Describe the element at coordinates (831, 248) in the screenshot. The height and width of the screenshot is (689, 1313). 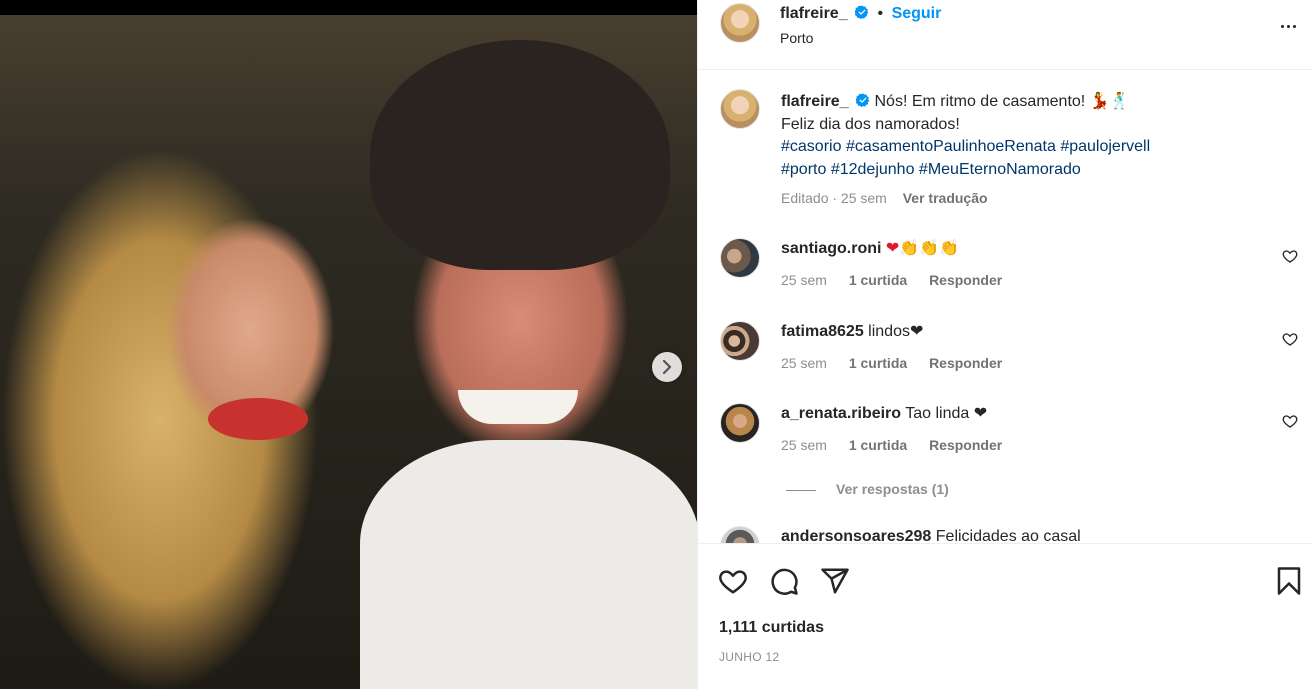
I see `commenter-username: santiago.roni` at that location.